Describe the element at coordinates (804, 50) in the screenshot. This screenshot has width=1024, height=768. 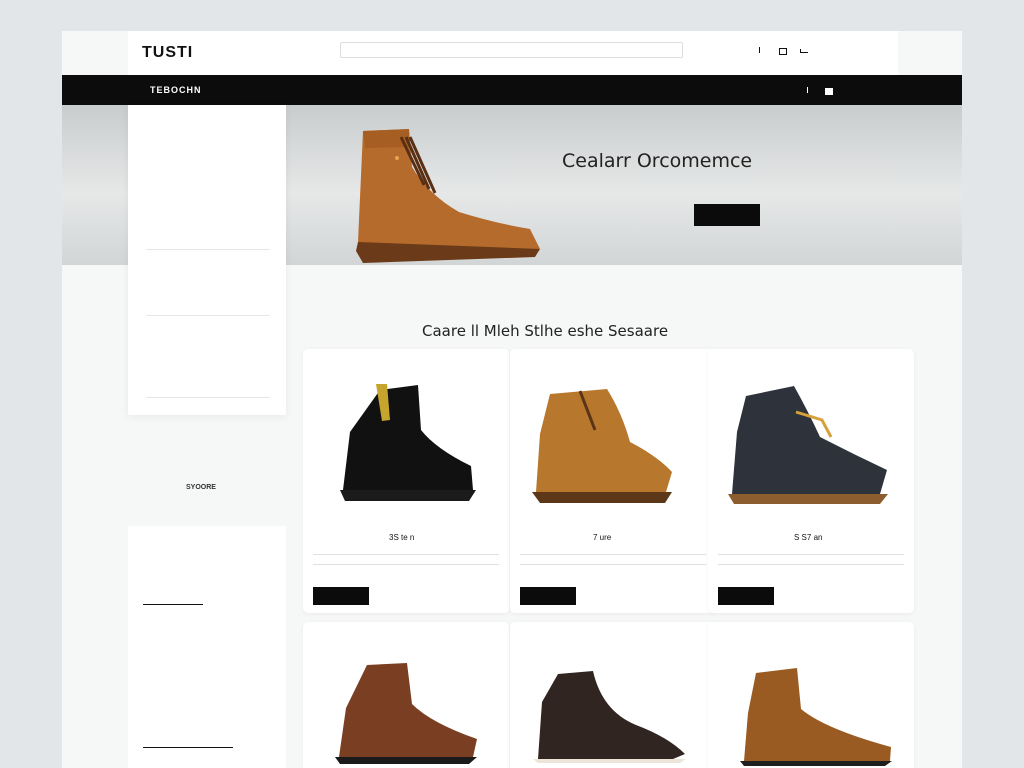
I see `cart-icon` at that location.